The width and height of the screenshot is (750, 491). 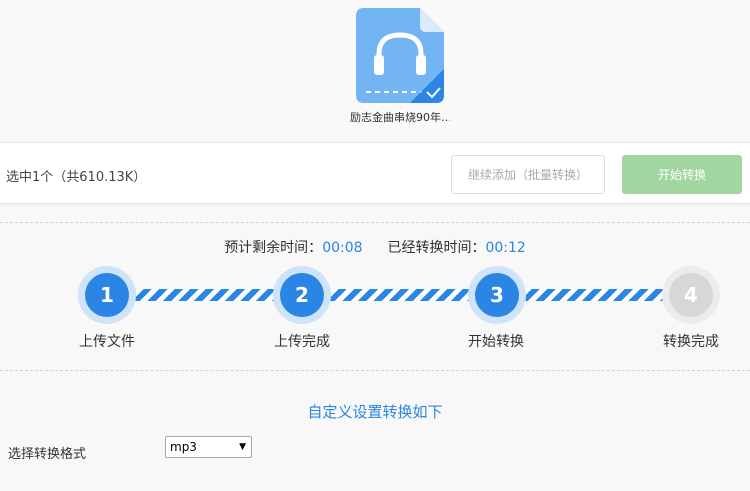 What do you see at coordinates (496, 342) in the screenshot?
I see `step-label: 开始转换` at bounding box center [496, 342].